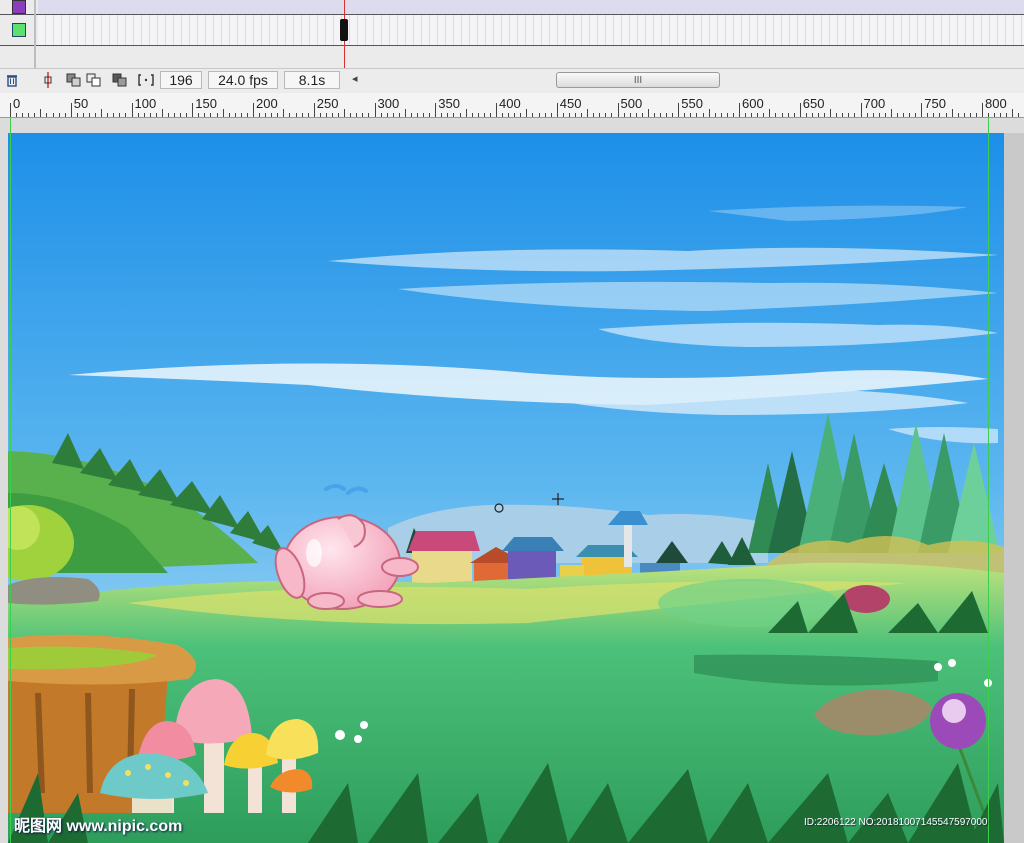 This screenshot has width=1024, height=843. What do you see at coordinates (145, 103) in the screenshot?
I see `ruler-label: 100` at bounding box center [145, 103].